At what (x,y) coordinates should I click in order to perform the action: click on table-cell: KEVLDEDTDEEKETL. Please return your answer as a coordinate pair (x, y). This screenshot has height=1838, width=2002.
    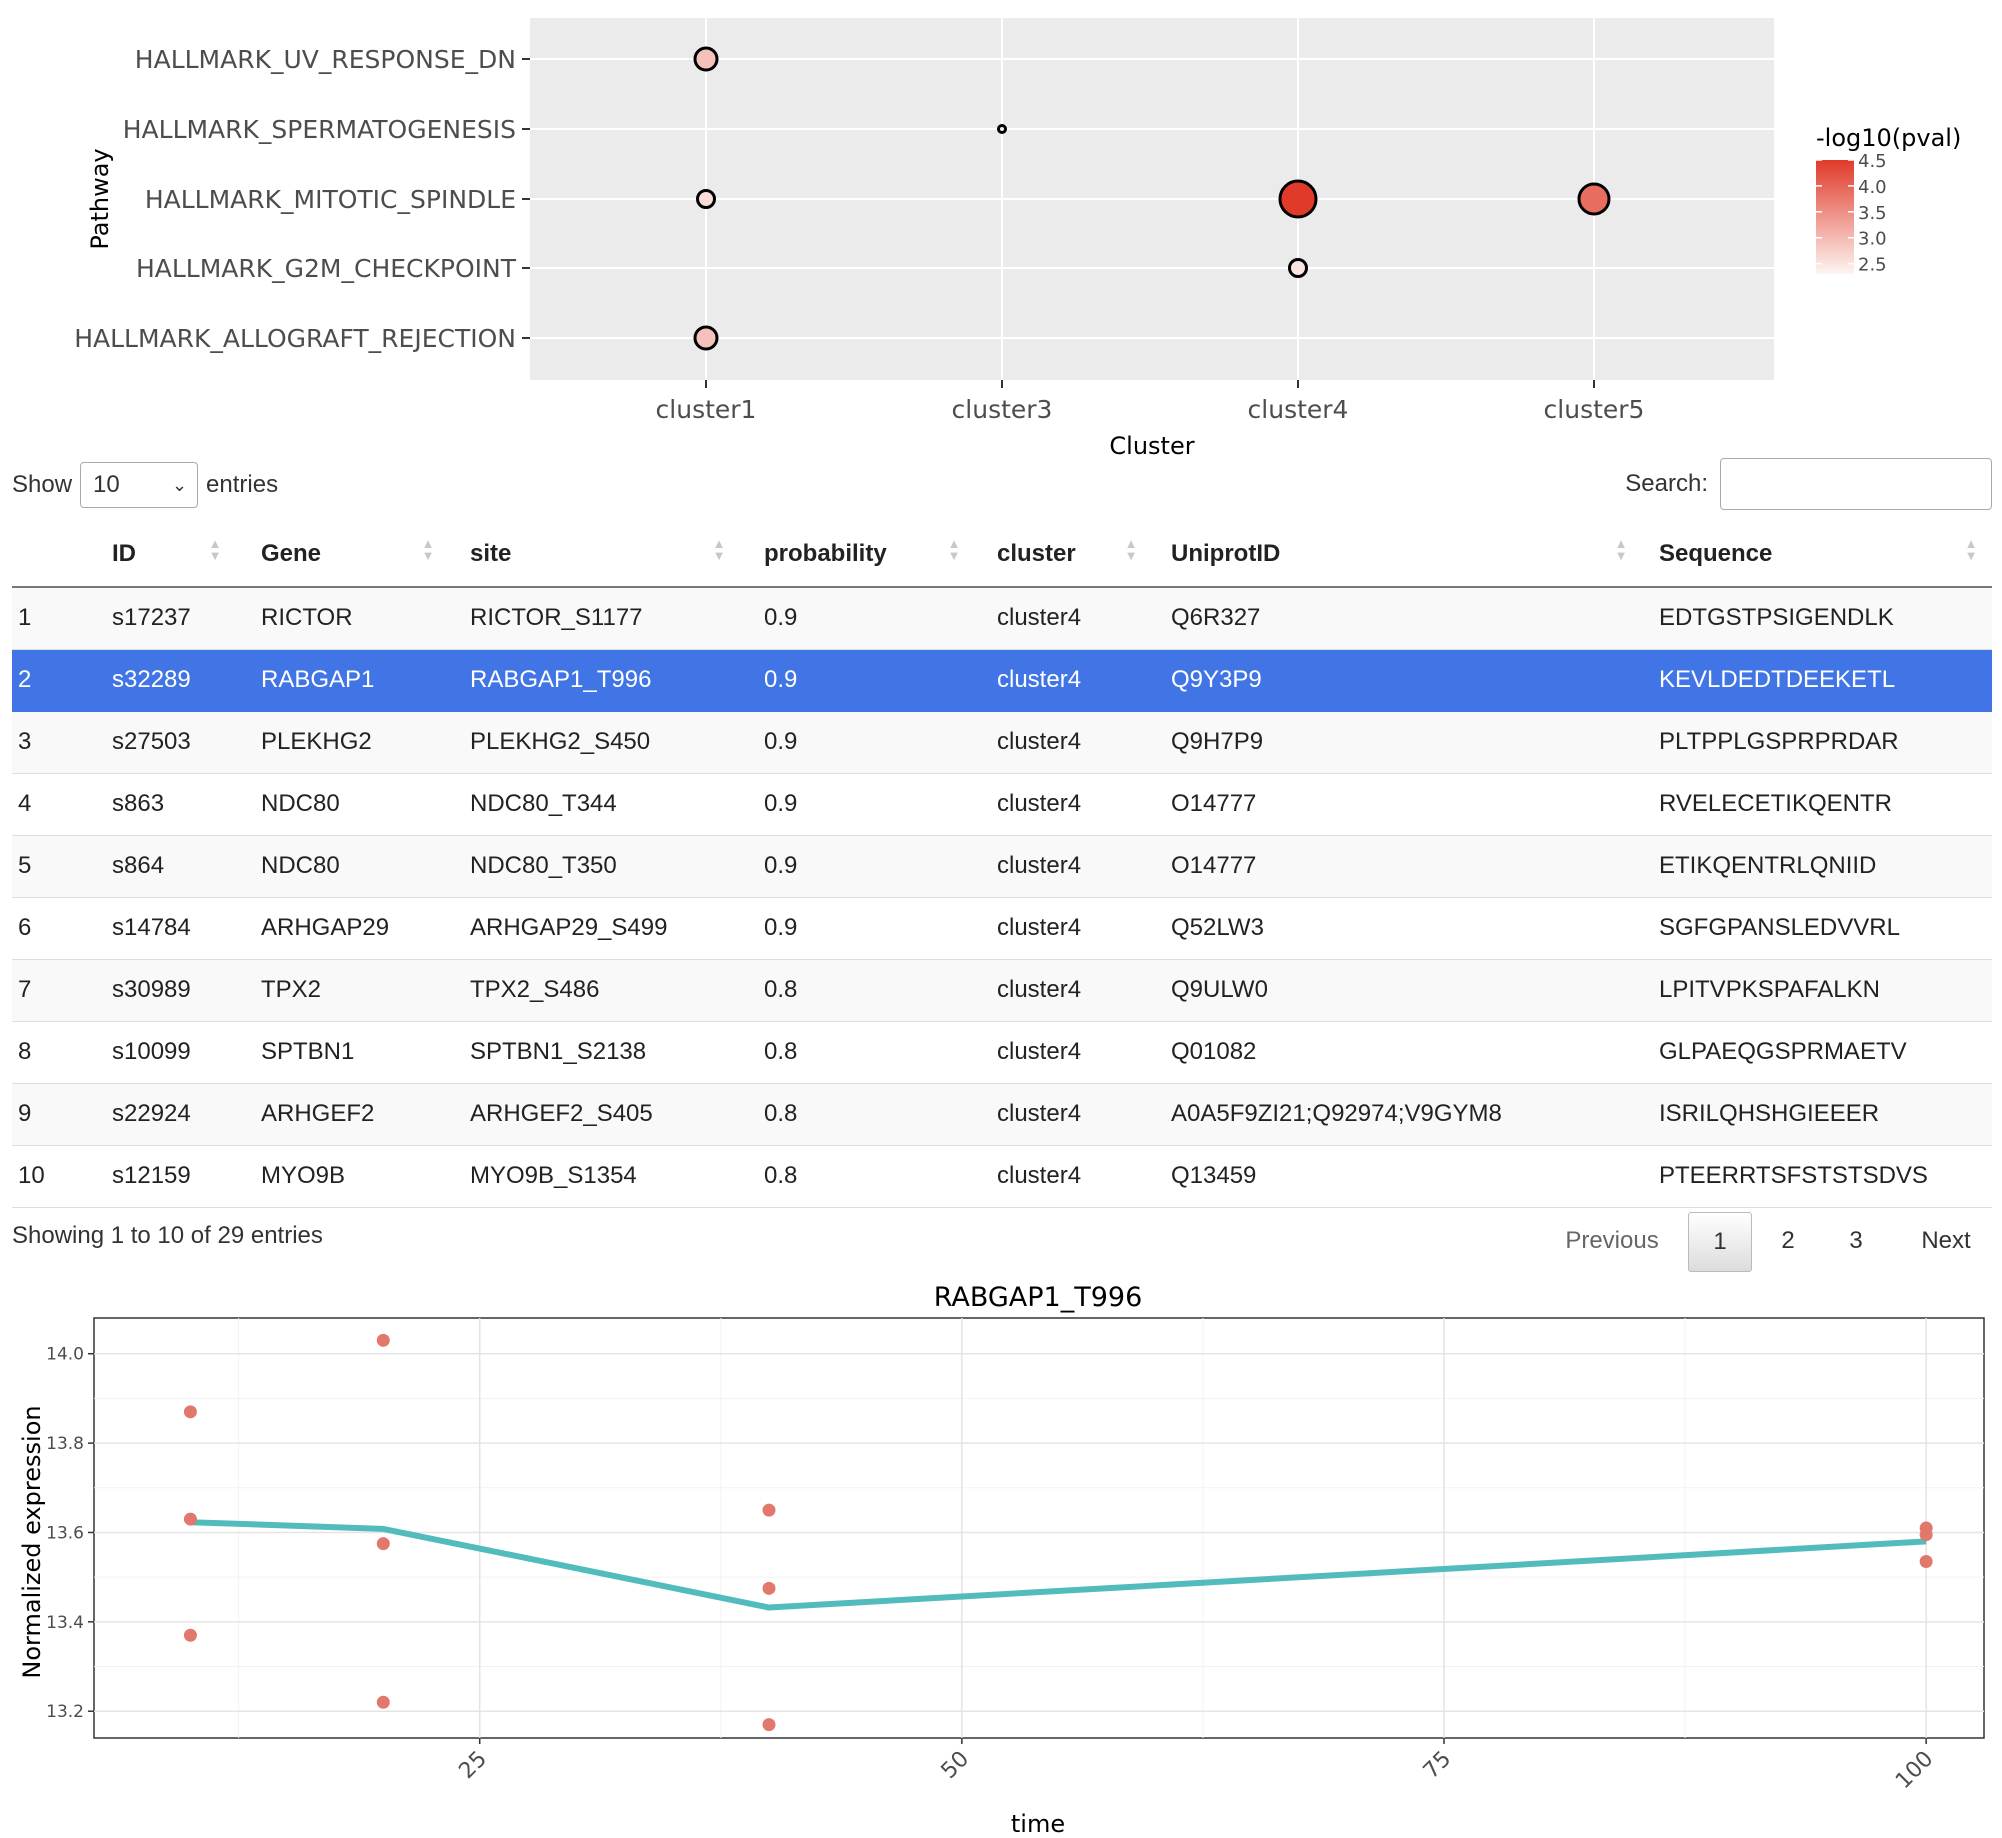
    Looking at the image, I should click on (1777, 679).